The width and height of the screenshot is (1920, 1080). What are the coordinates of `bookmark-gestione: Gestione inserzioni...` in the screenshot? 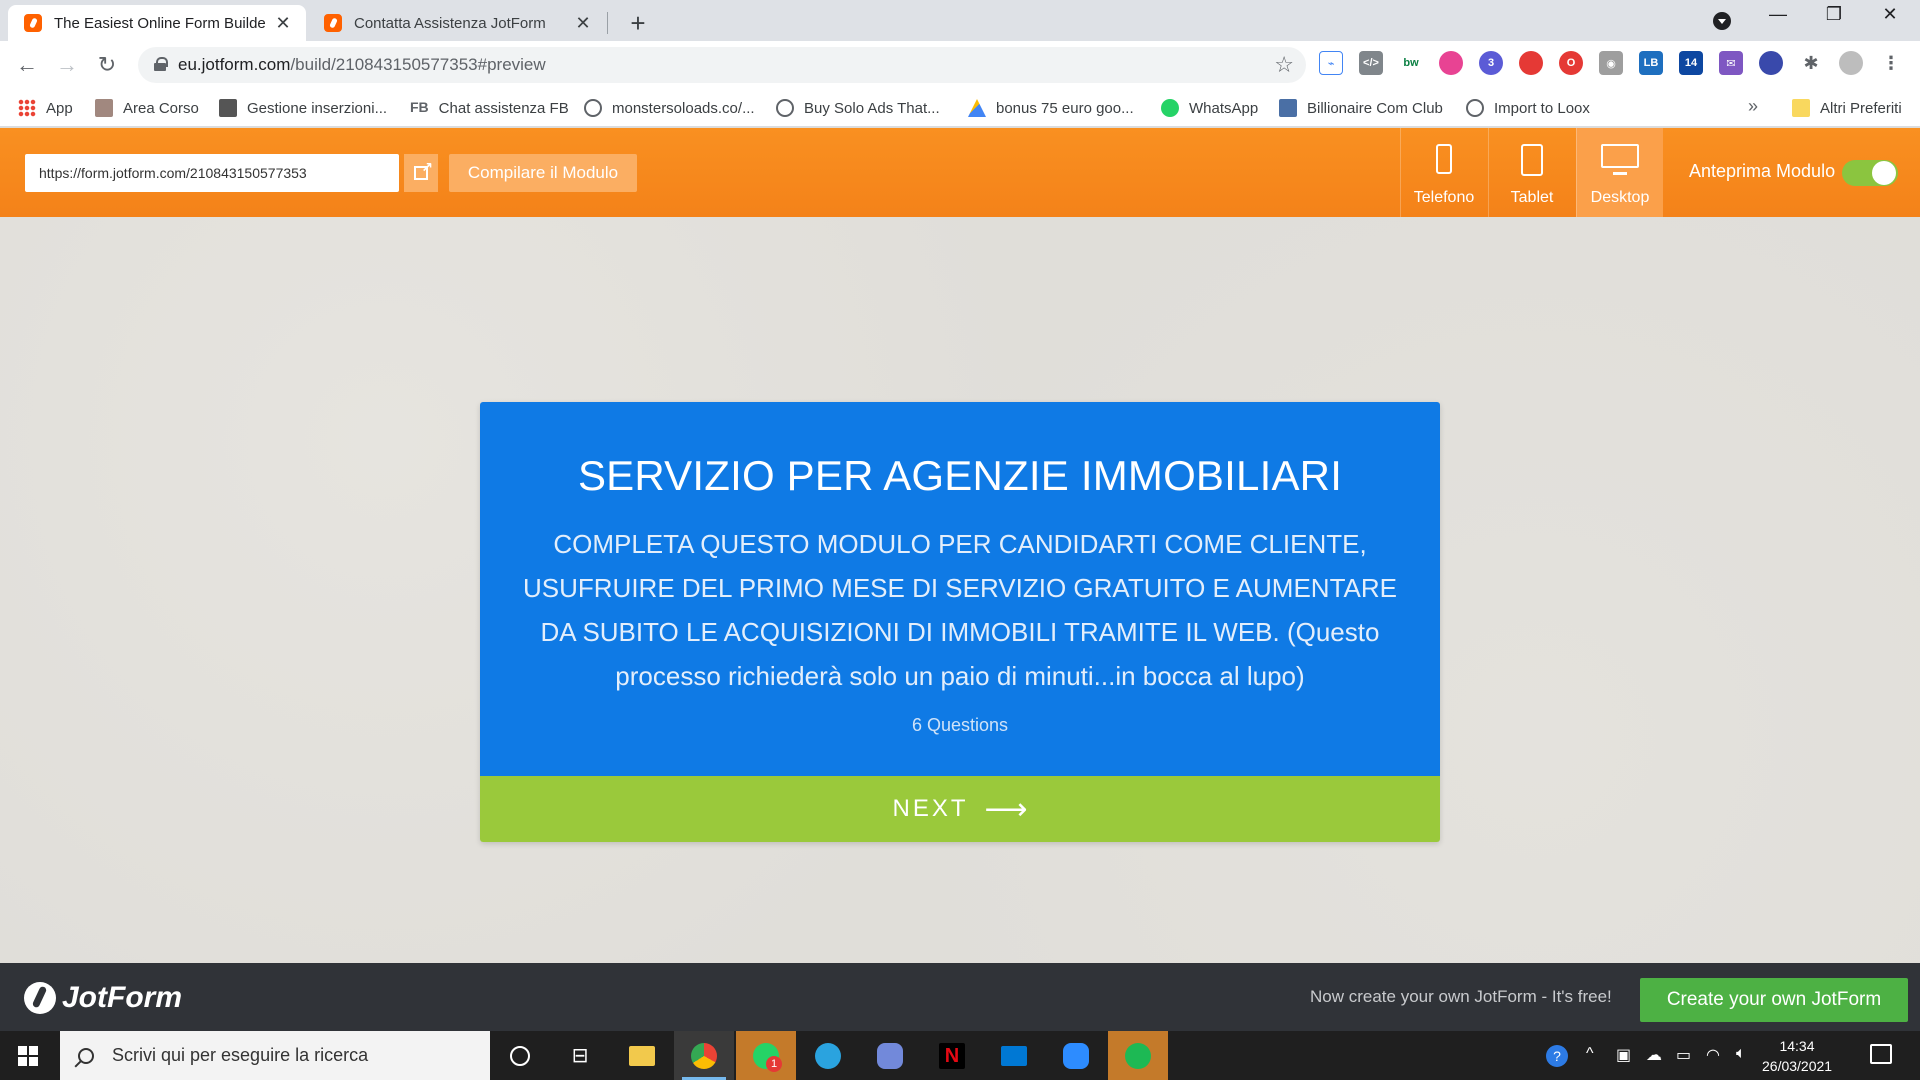 It's located at (303, 108).